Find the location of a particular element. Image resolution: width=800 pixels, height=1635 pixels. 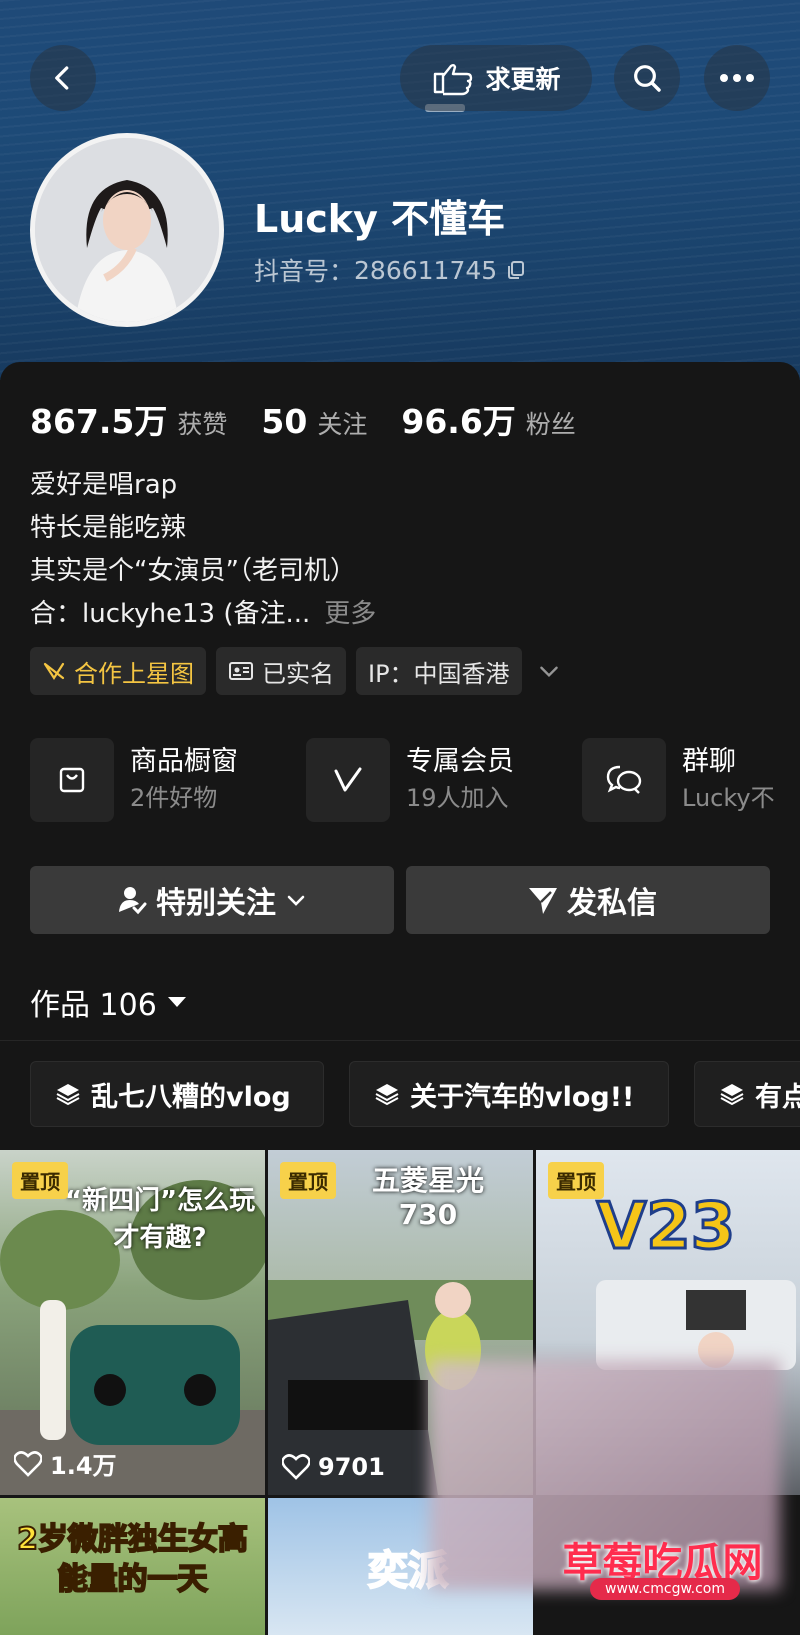

avatar is located at coordinates (127, 230).